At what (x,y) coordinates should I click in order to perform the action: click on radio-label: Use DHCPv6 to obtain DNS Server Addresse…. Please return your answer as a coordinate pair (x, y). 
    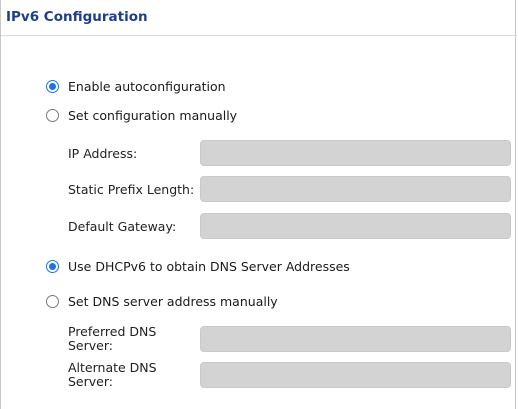
    Looking at the image, I should click on (209, 266).